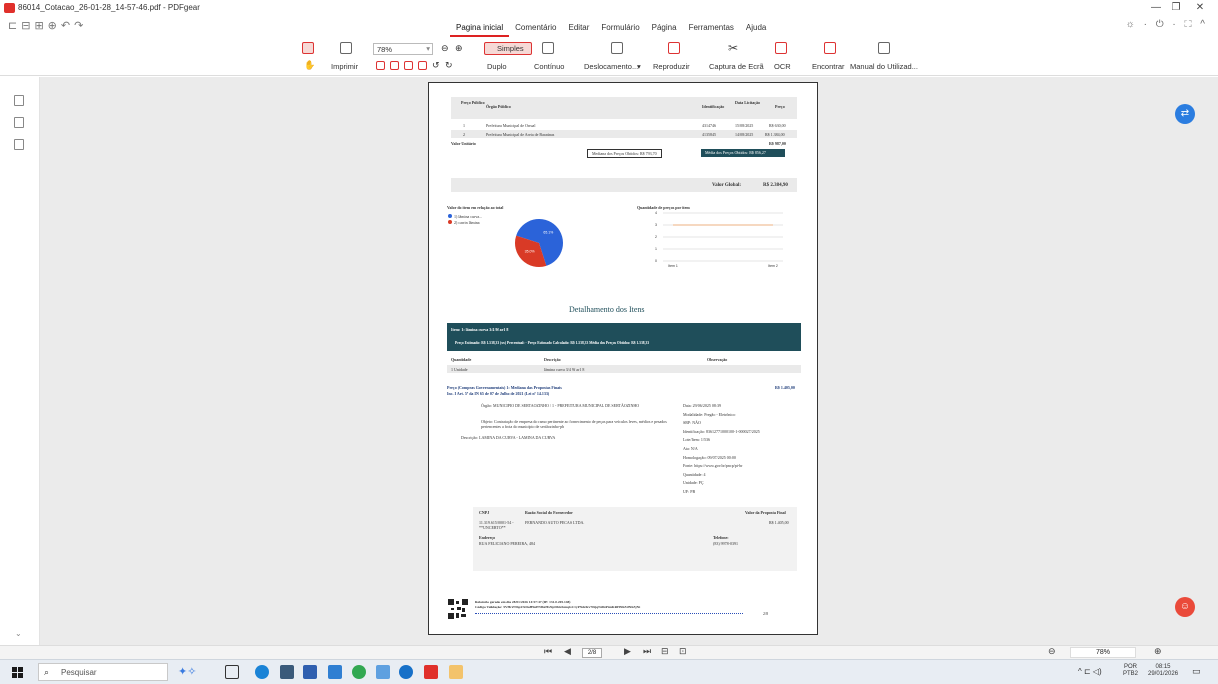 The height and width of the screenshot is (684, 1218). Describe the element at coordinates (359, 672) in the screenshot. I see `chrome-icon` at that location.